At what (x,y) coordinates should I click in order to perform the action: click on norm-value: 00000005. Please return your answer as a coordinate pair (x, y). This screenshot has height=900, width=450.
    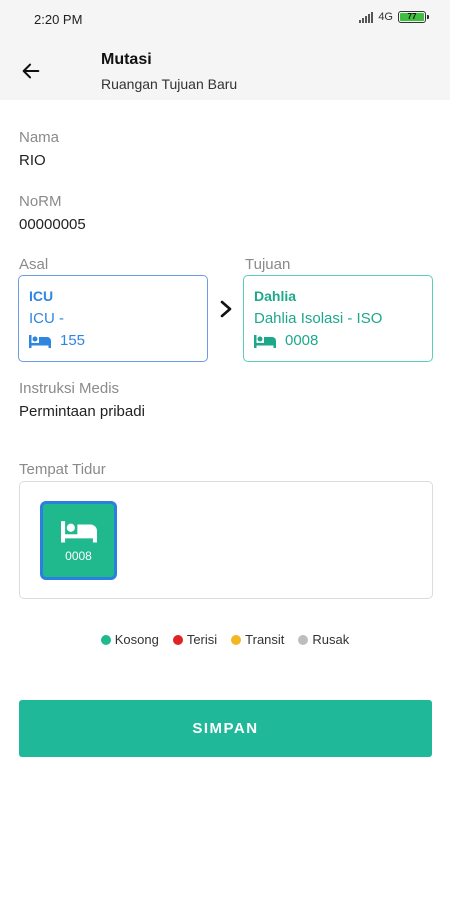
    Looking at the image, I should click on (52, 224).